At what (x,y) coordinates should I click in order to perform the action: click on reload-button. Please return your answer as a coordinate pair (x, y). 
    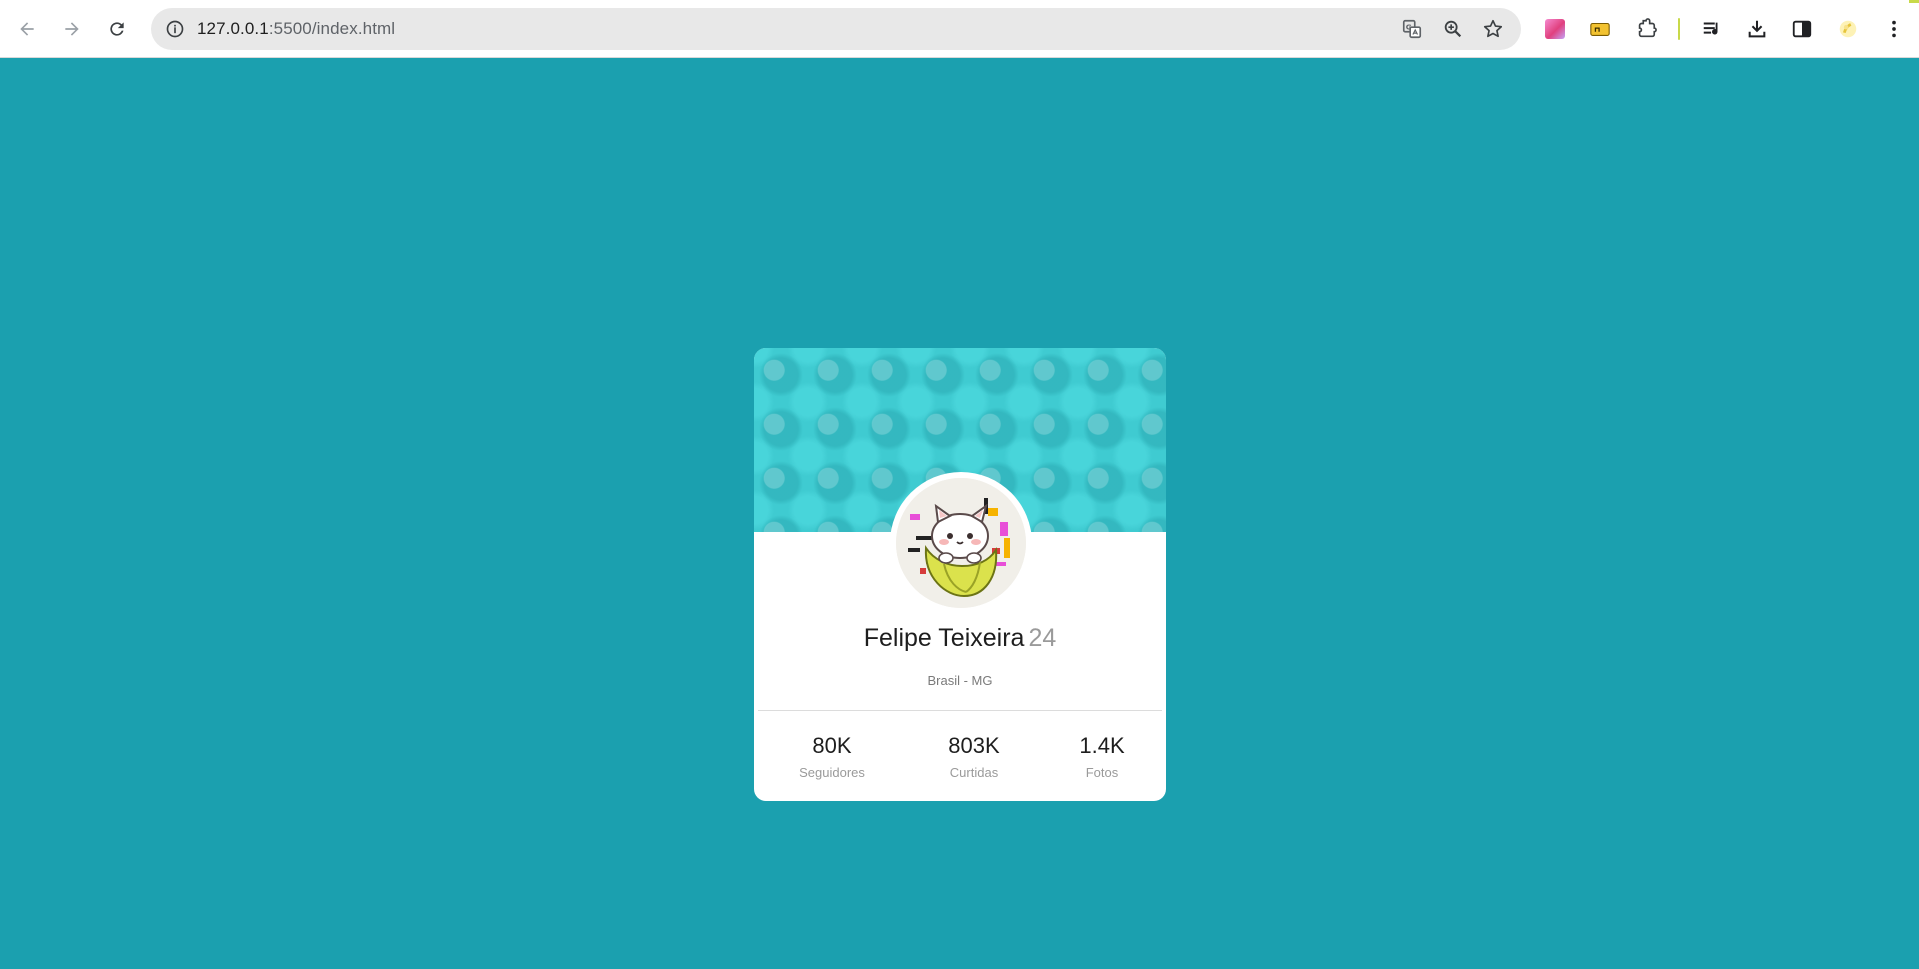
    Looking at the image, I should click on (117, 29).